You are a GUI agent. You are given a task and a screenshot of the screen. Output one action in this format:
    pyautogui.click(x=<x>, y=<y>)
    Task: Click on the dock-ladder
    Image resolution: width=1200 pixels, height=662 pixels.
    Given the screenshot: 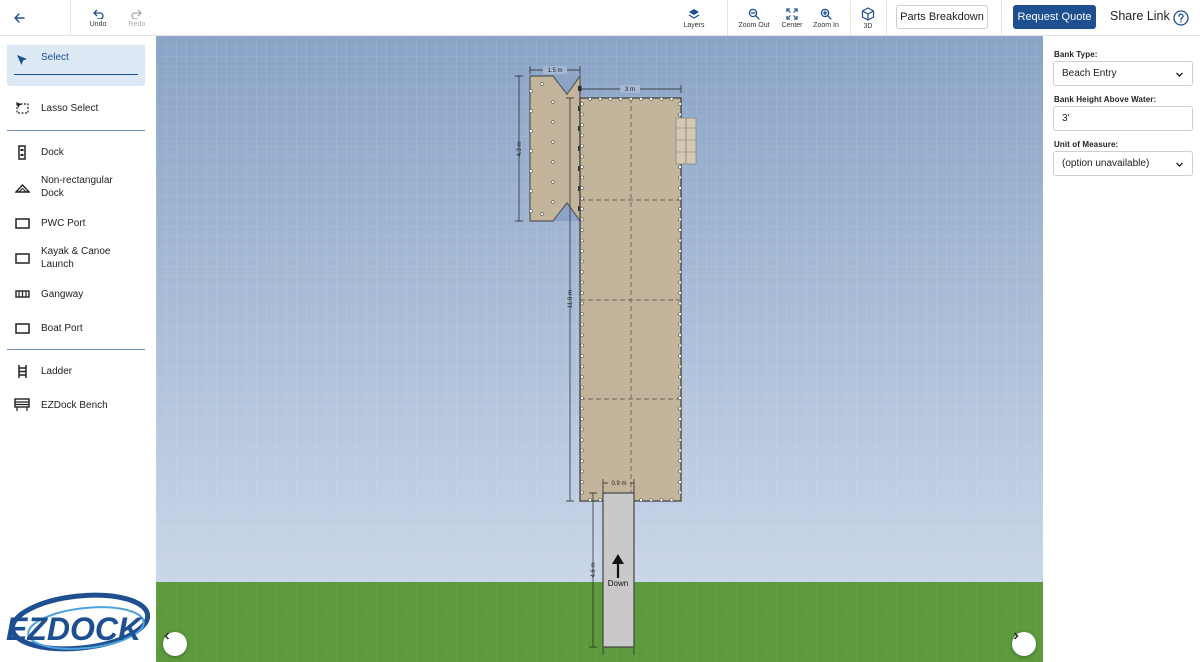 What is the action you would take?
    pyautogui.click(x=686, y=141)
    